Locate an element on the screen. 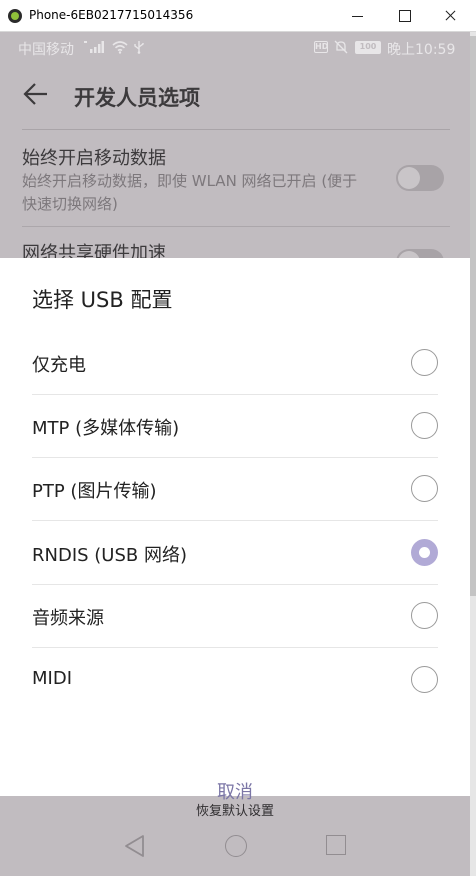 This screenshot has width=476, height=876. window-titlebar: Phone-6EB0217715014356 is located at coordinates (238, 16).